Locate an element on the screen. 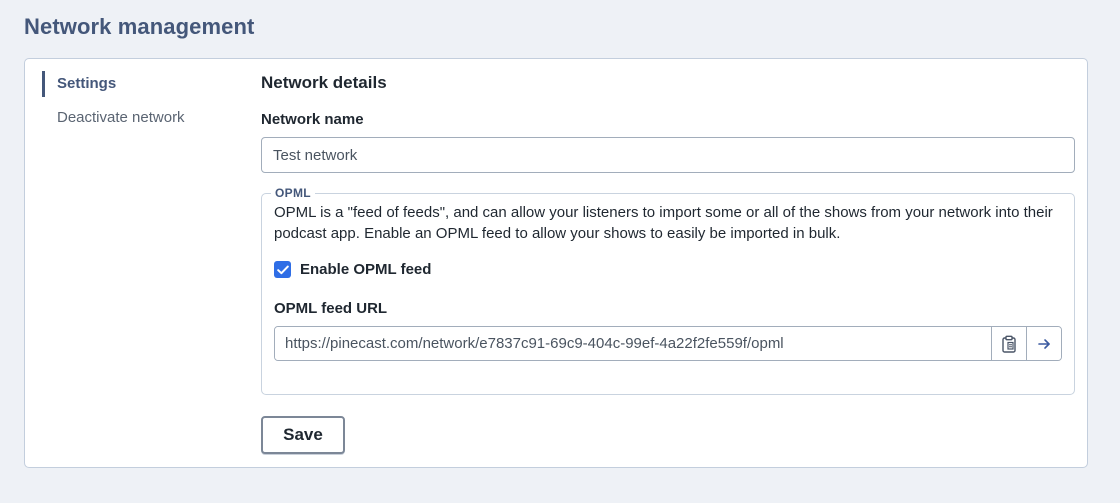  nav-item-deactivate-network: Deactivate network is located at coordinates (142, 118).